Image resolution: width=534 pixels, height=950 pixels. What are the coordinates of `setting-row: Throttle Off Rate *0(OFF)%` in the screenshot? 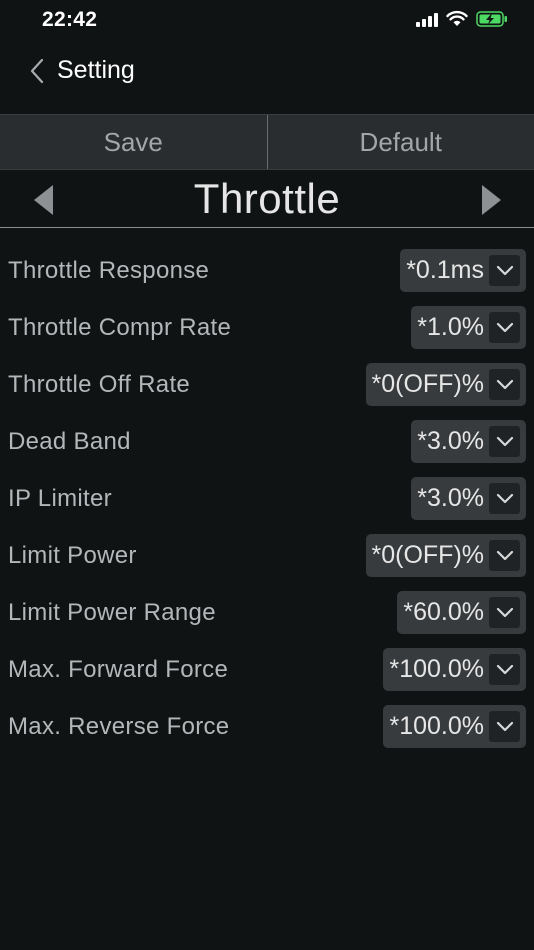 It's located at (267, 385).